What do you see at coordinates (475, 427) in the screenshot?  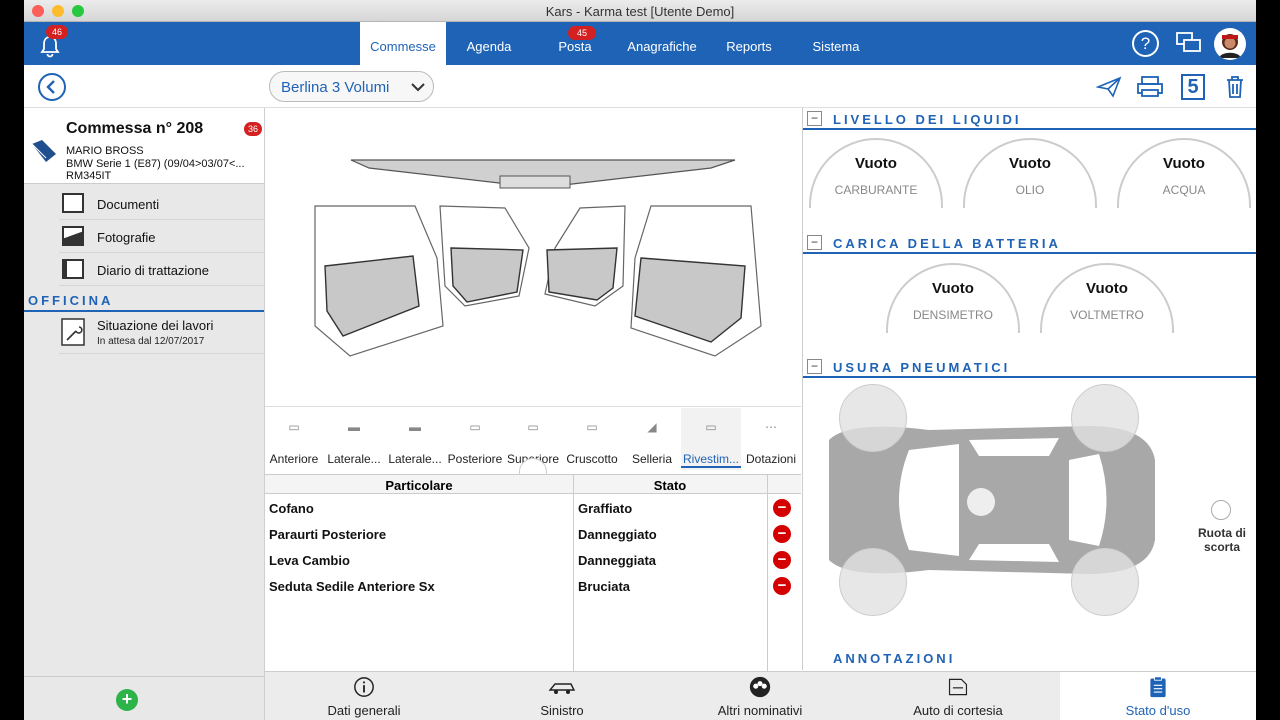 I see `car-rear-icon: ▭` at bounding box center [475, 427].